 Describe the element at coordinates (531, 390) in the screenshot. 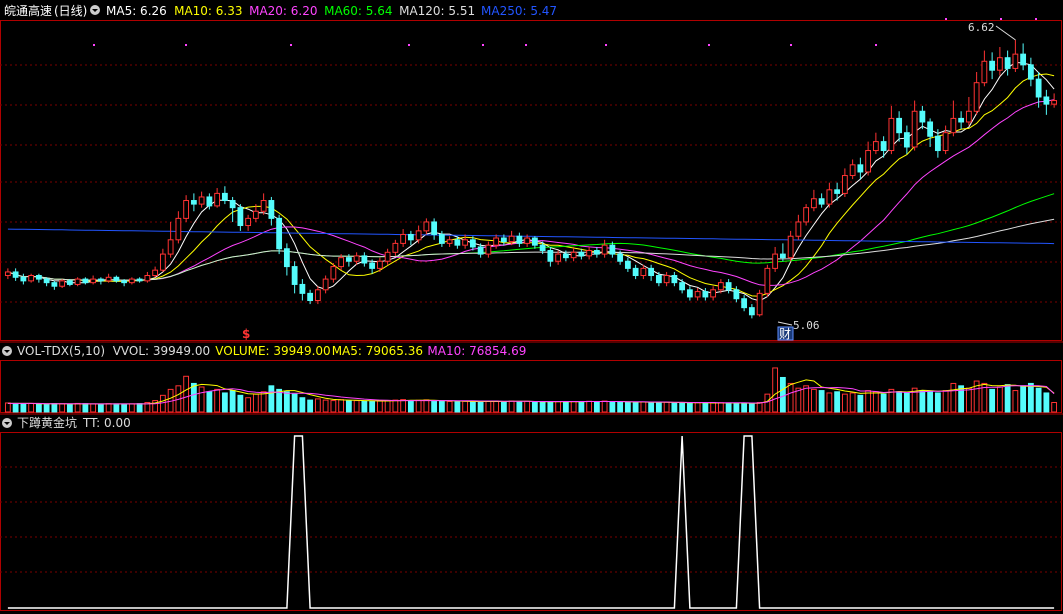

I see `volume-bars` at that location.